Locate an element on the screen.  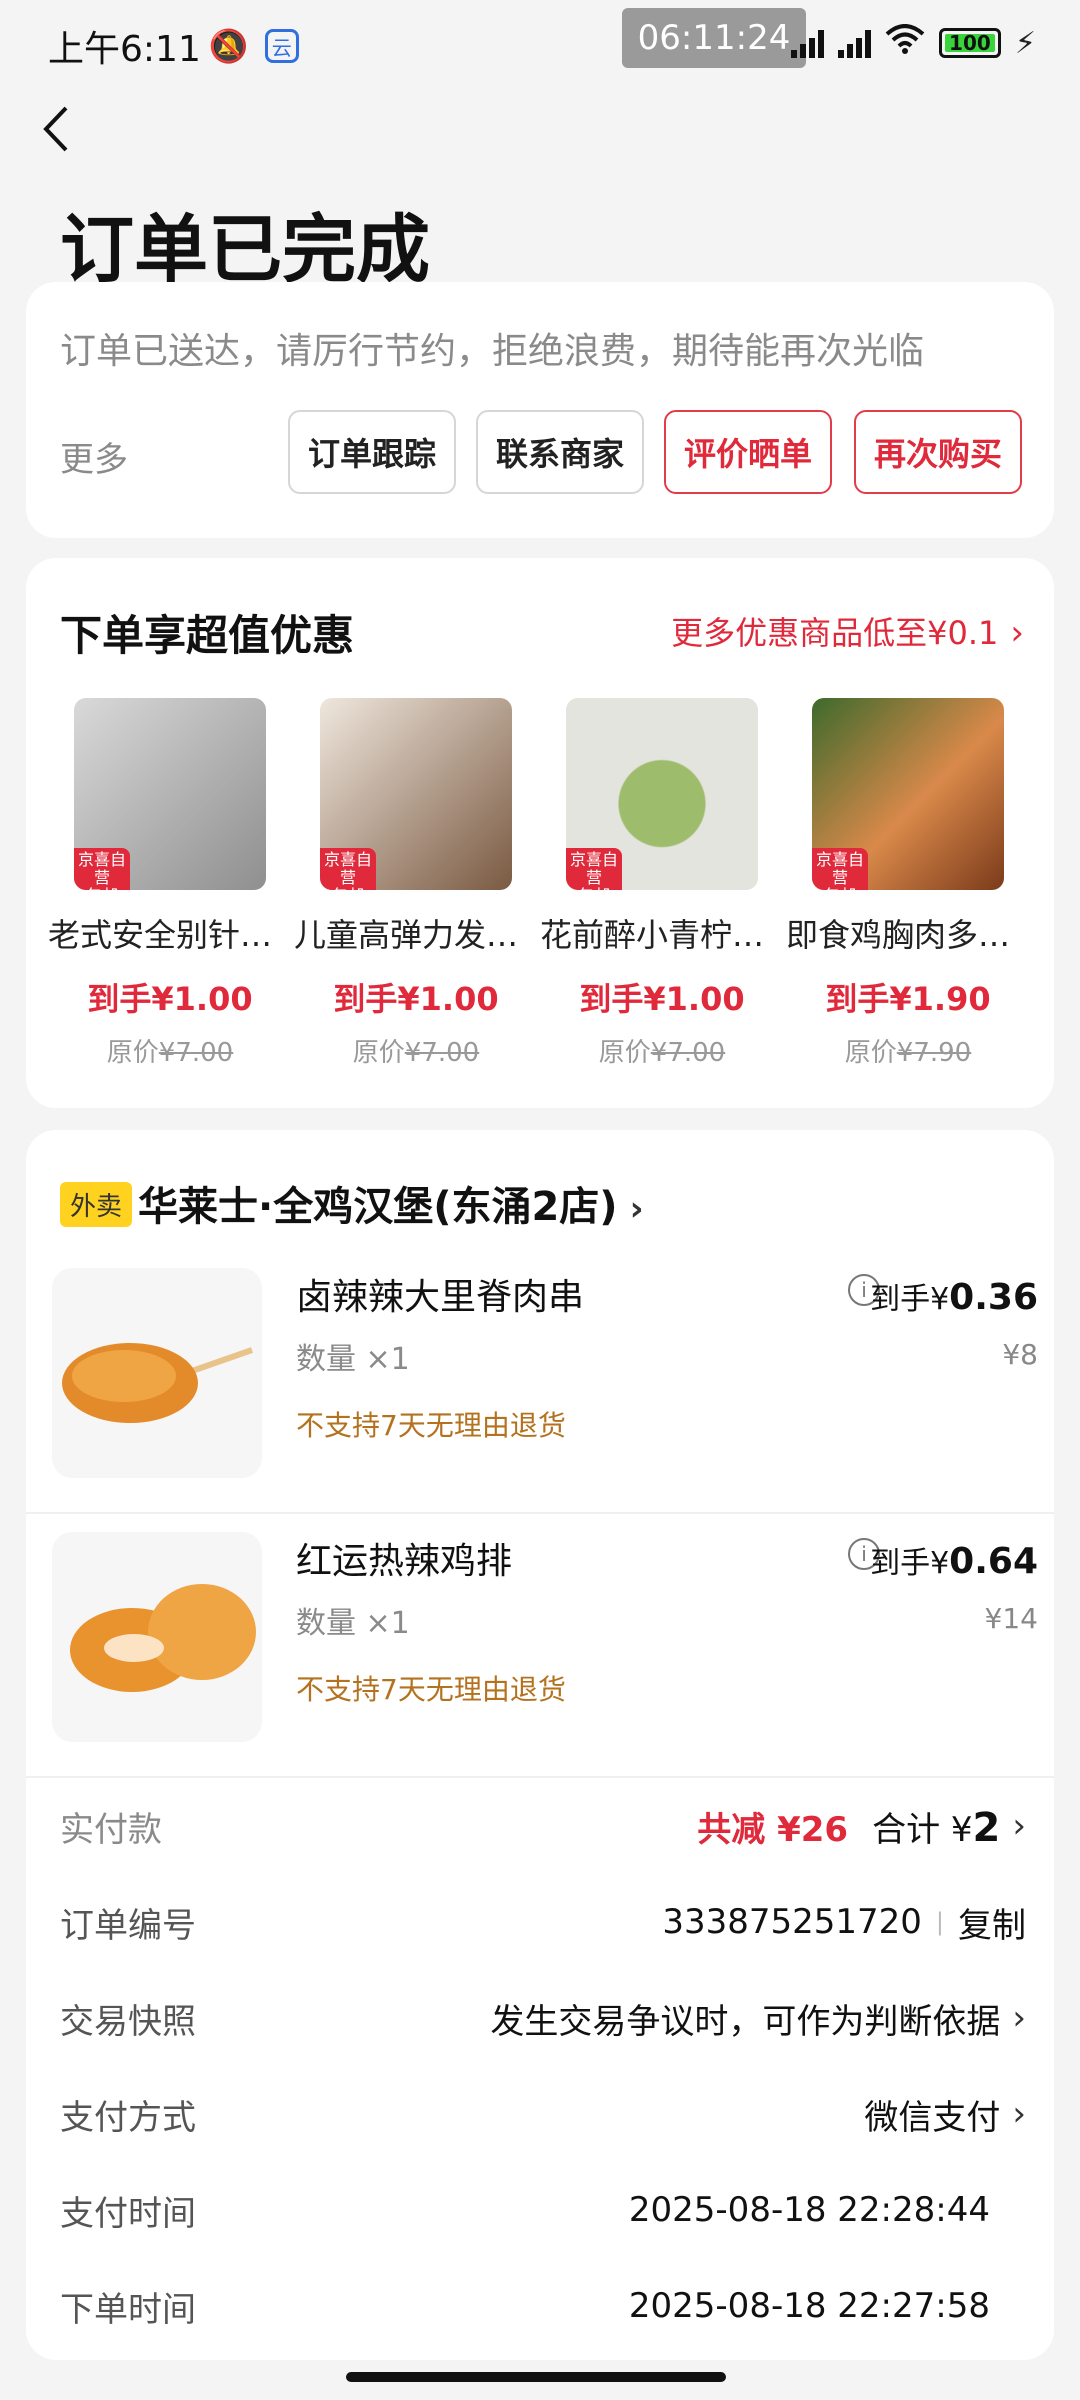
payment-method-row: 支付方式 微信支付 › is located at coordinates (543, 2114).